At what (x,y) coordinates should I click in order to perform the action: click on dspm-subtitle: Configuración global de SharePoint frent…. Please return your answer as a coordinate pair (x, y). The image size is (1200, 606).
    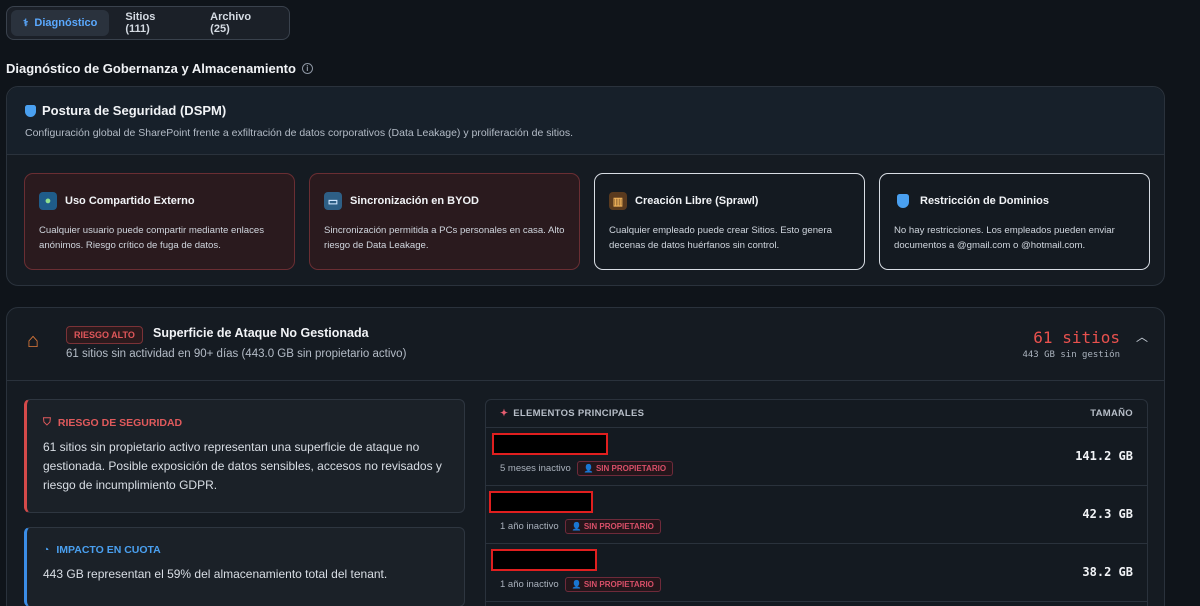
    Looking at the image, I should click on (299, 133).